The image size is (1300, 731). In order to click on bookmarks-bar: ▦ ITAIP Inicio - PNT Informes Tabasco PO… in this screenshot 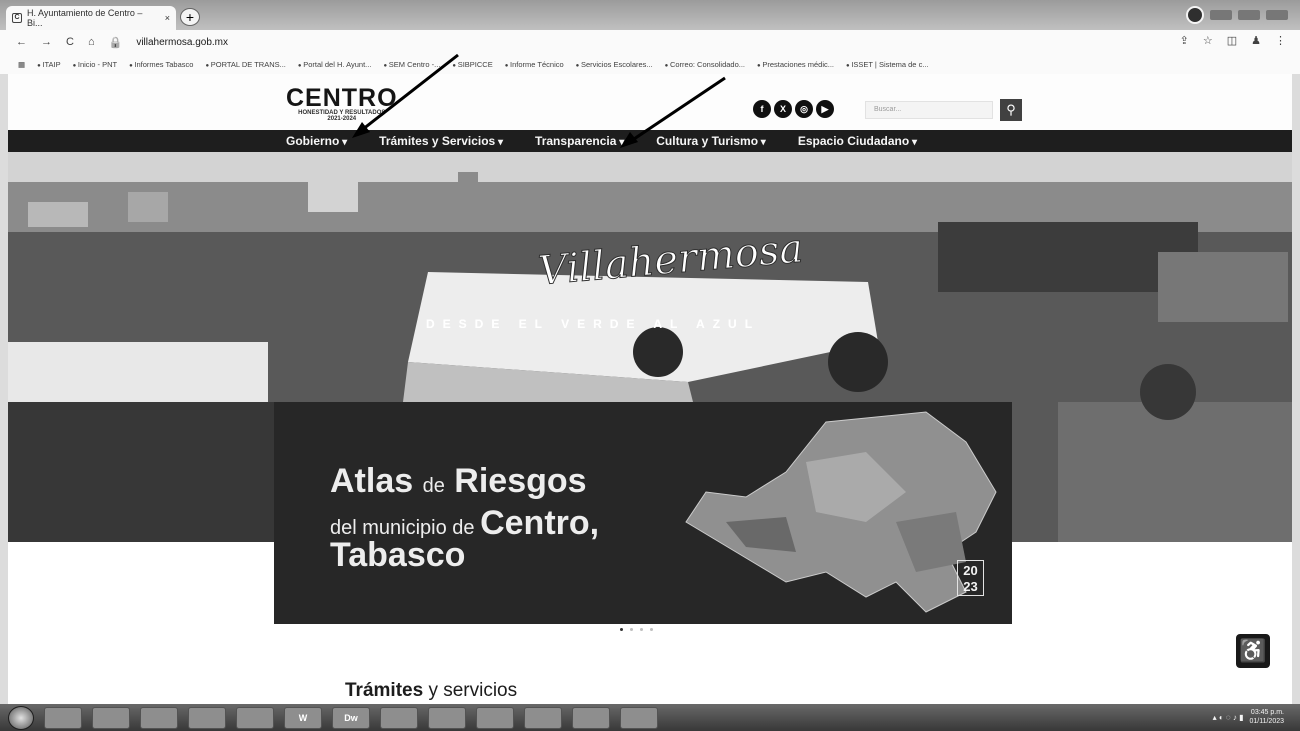, I will do `click(650, 64)`.